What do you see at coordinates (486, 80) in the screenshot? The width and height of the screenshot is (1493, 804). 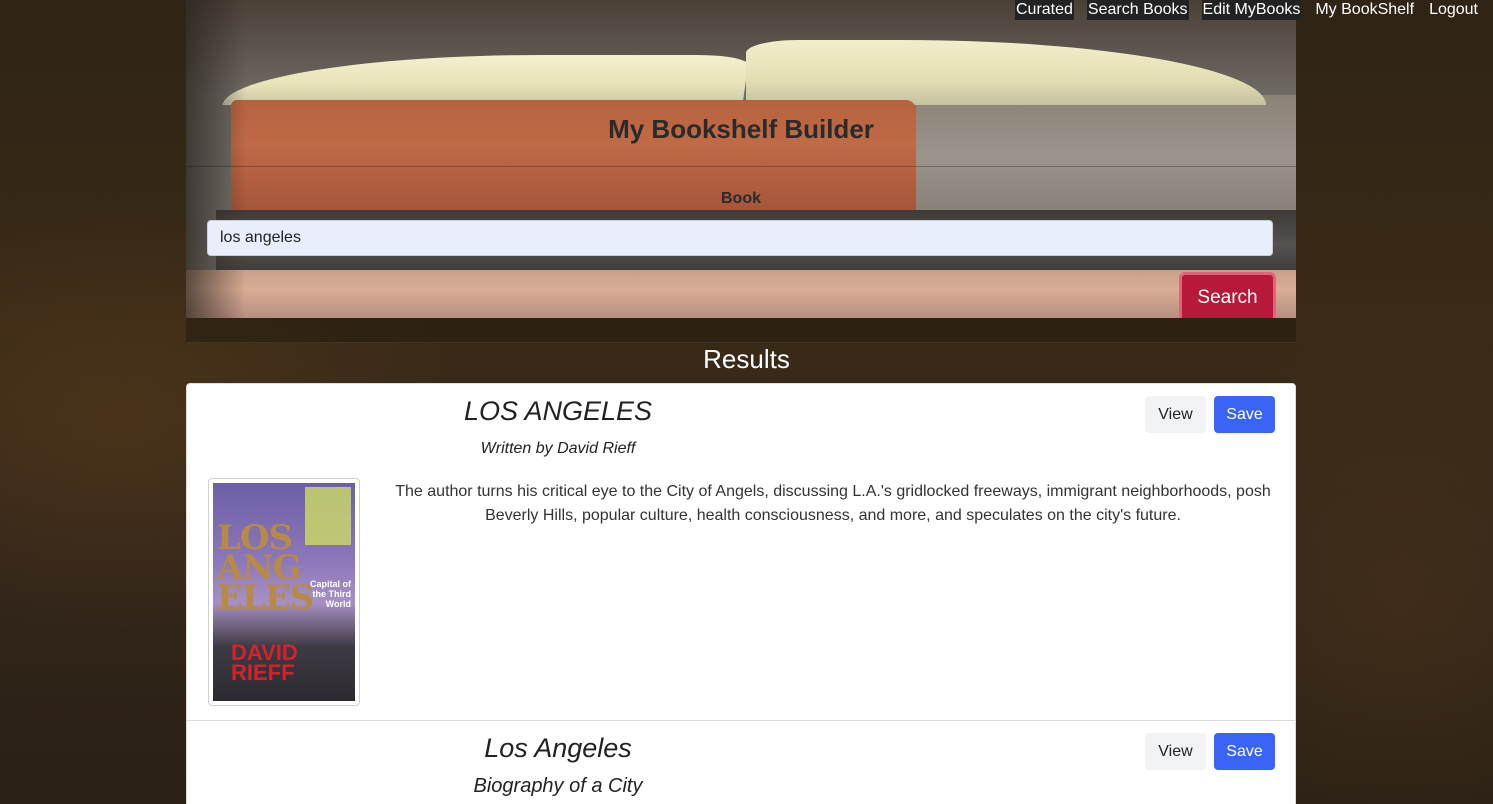 I see `hero-book-page-left` at bounding box center [486, 80].